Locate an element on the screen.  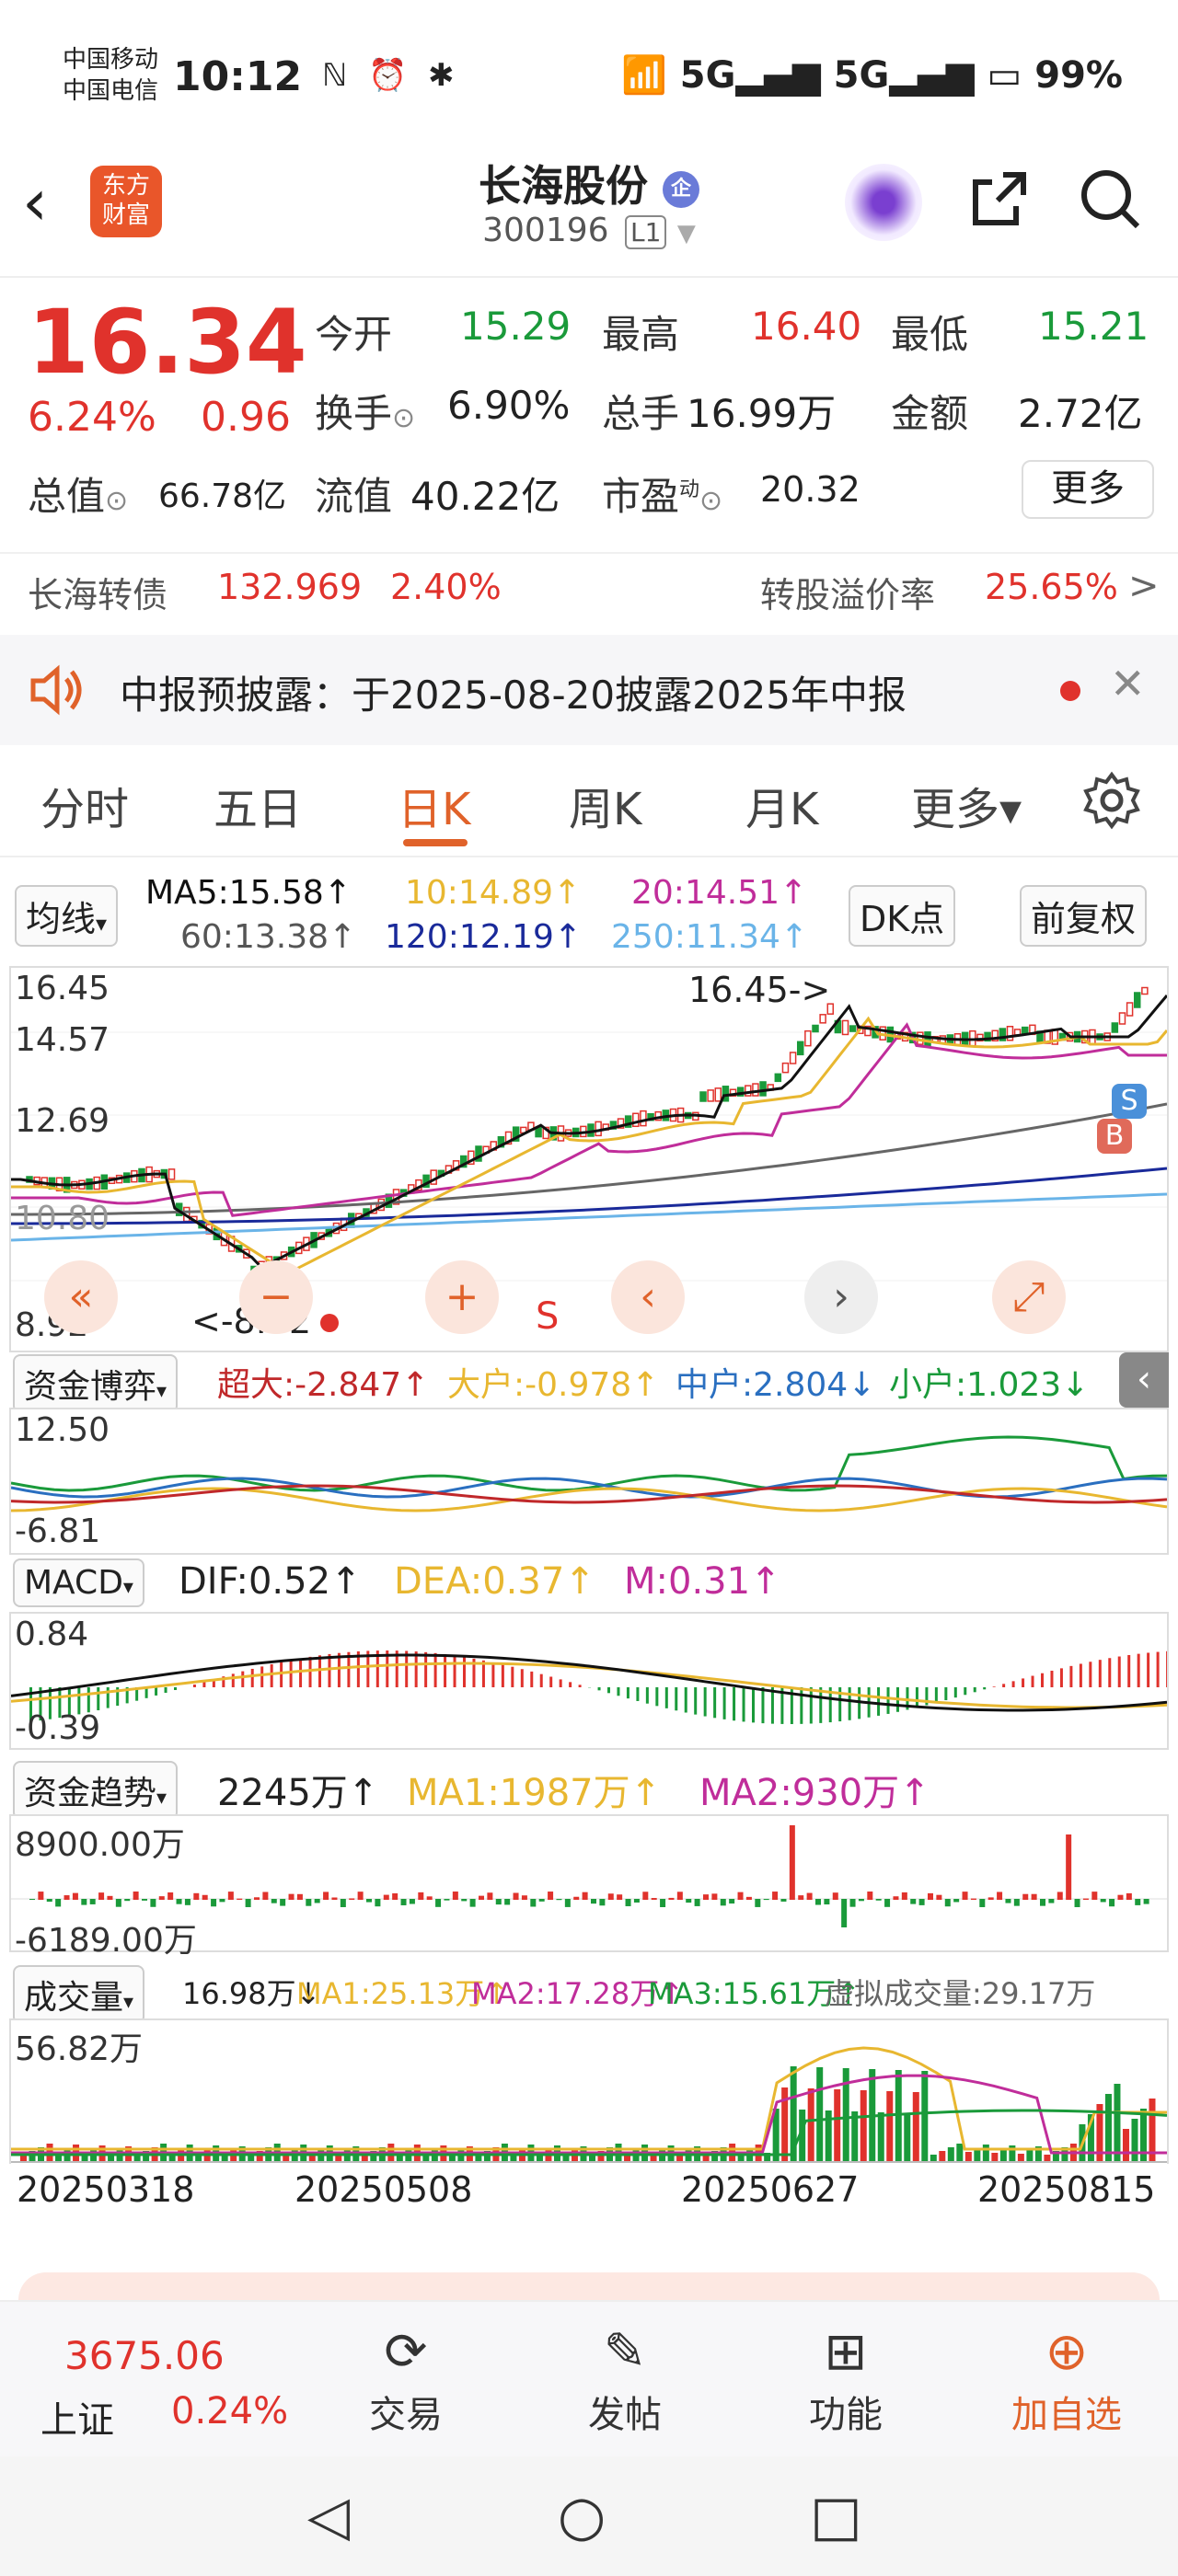
capital-trend-chart: 8900.00万 -6189.00万 is located at coordinates (589, 1887).